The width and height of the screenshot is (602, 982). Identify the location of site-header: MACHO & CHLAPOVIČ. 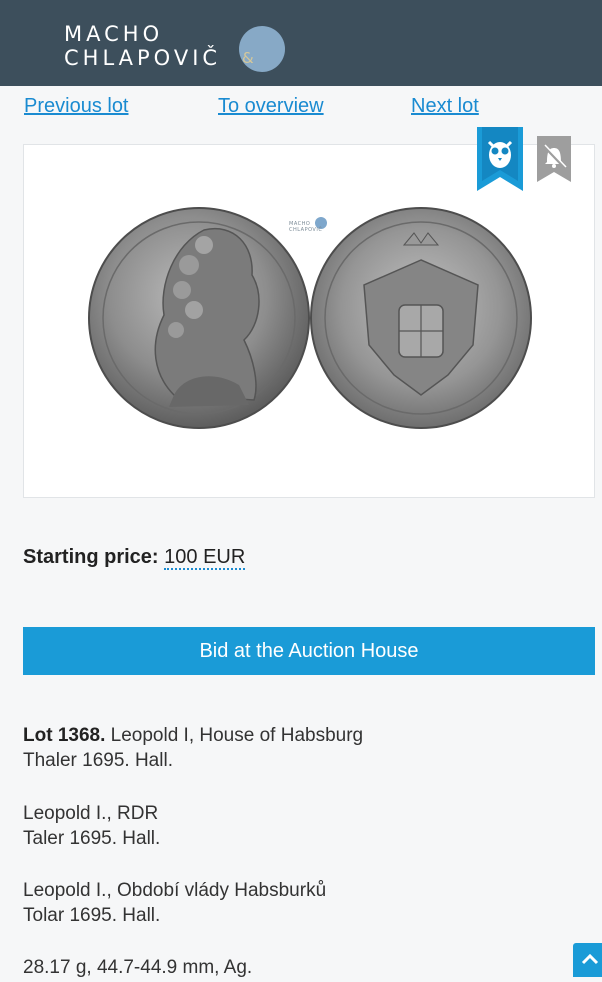
(301, 43).